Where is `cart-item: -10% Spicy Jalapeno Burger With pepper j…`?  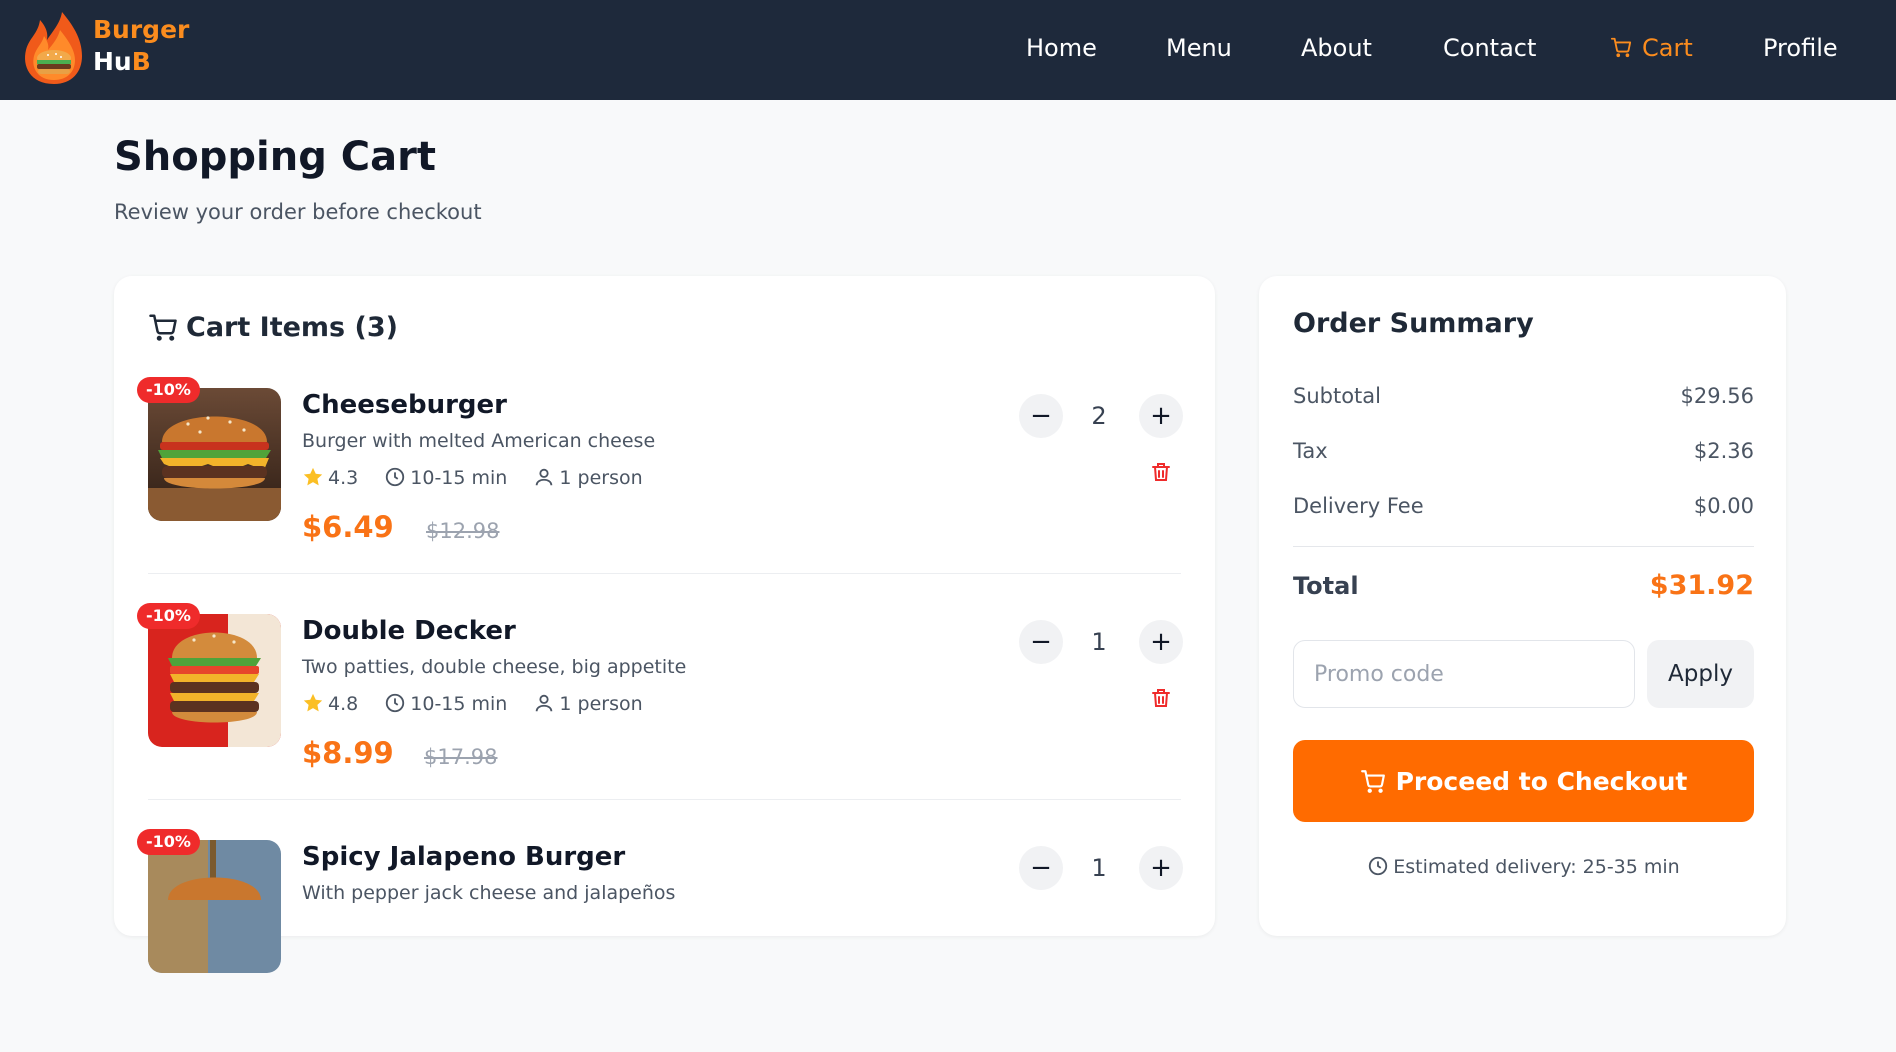 cart-item: -10% Spicy Jalapeno Burger With pepper j… is located at coordinates (660, 939).